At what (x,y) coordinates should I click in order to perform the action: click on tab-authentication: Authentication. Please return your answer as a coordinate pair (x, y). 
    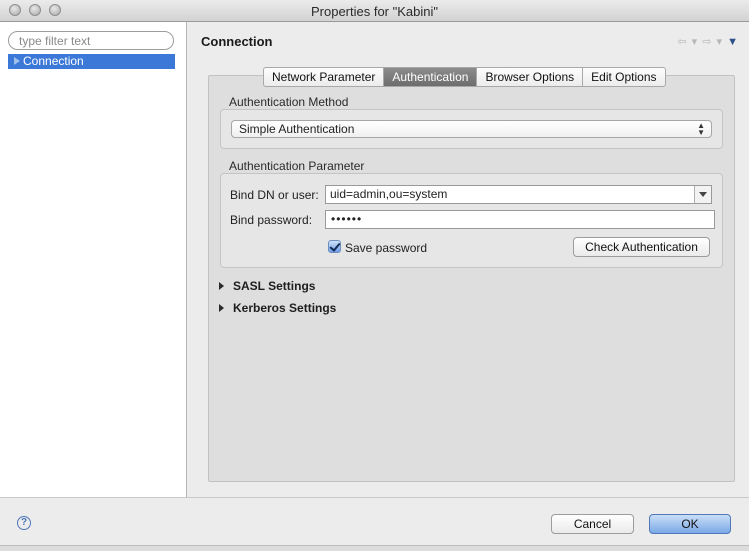
    Looking at the image, I should click on (430, 77).